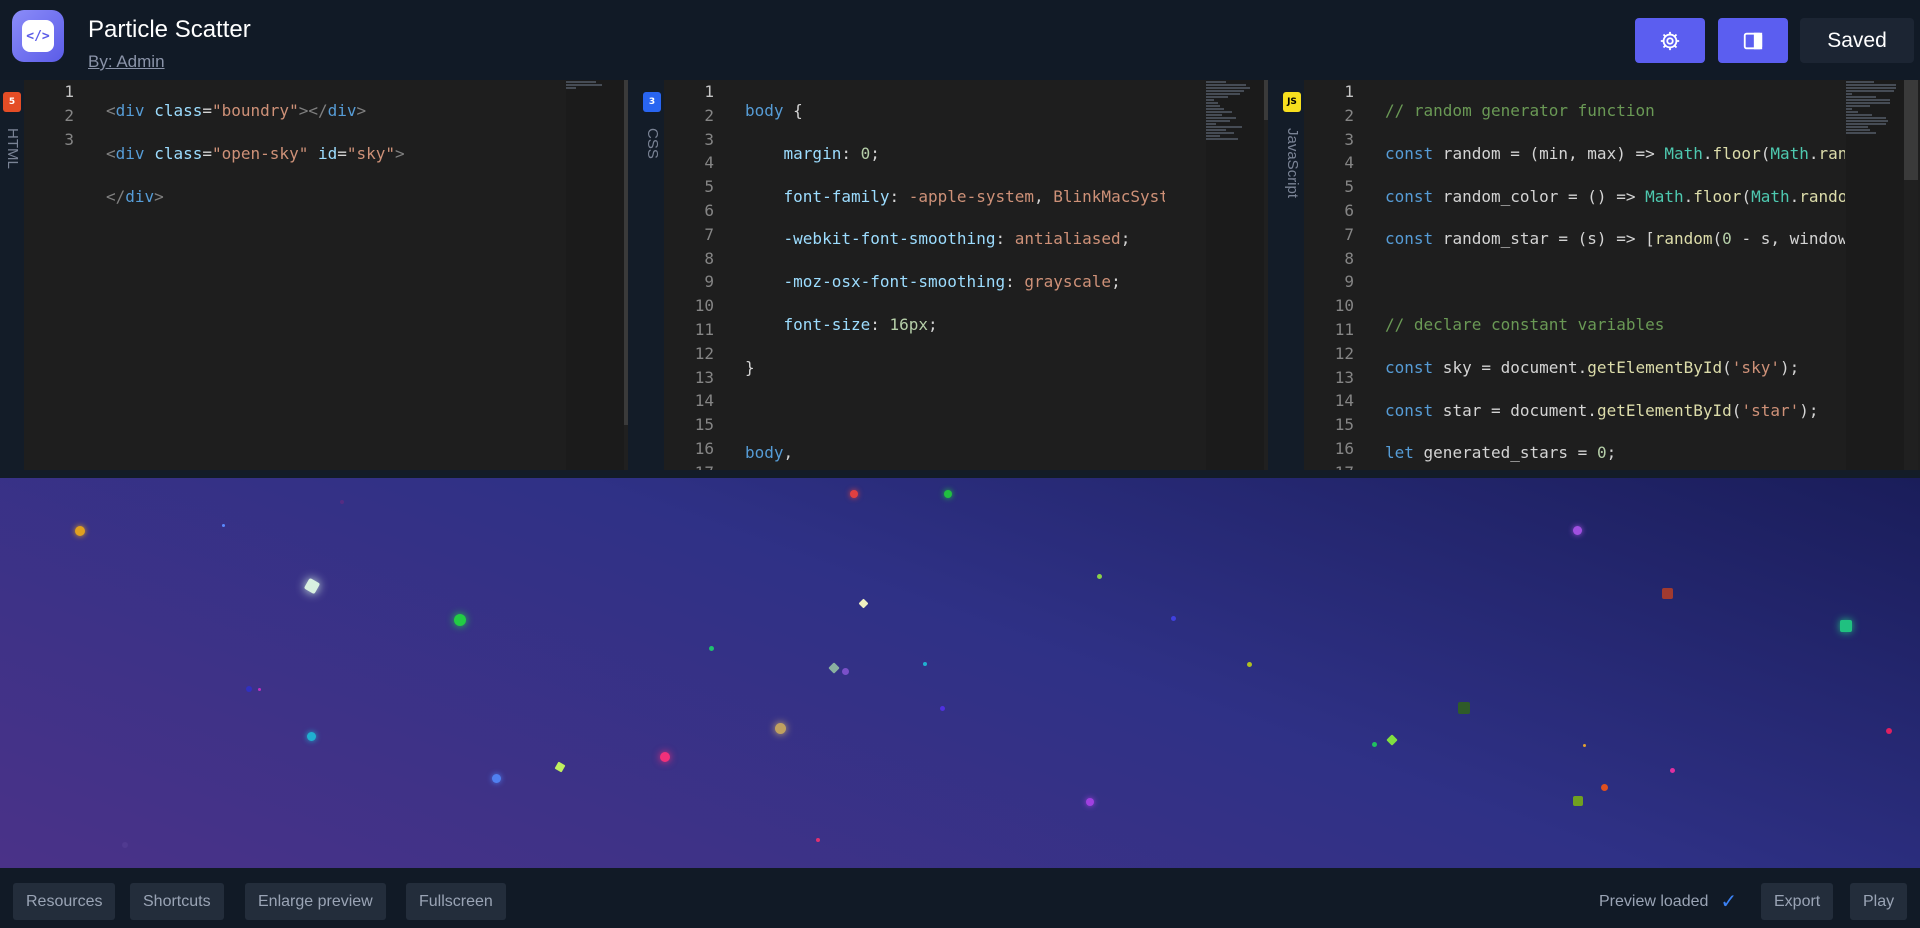  I want to click on js-scrollbar, so click(1911, 275).